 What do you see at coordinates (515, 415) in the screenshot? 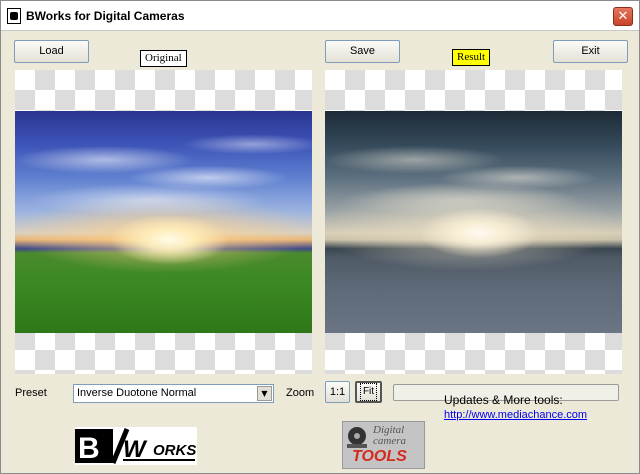
I see `mediachance-link: http://www.mediachance.com` at bounding box center [515, 415].